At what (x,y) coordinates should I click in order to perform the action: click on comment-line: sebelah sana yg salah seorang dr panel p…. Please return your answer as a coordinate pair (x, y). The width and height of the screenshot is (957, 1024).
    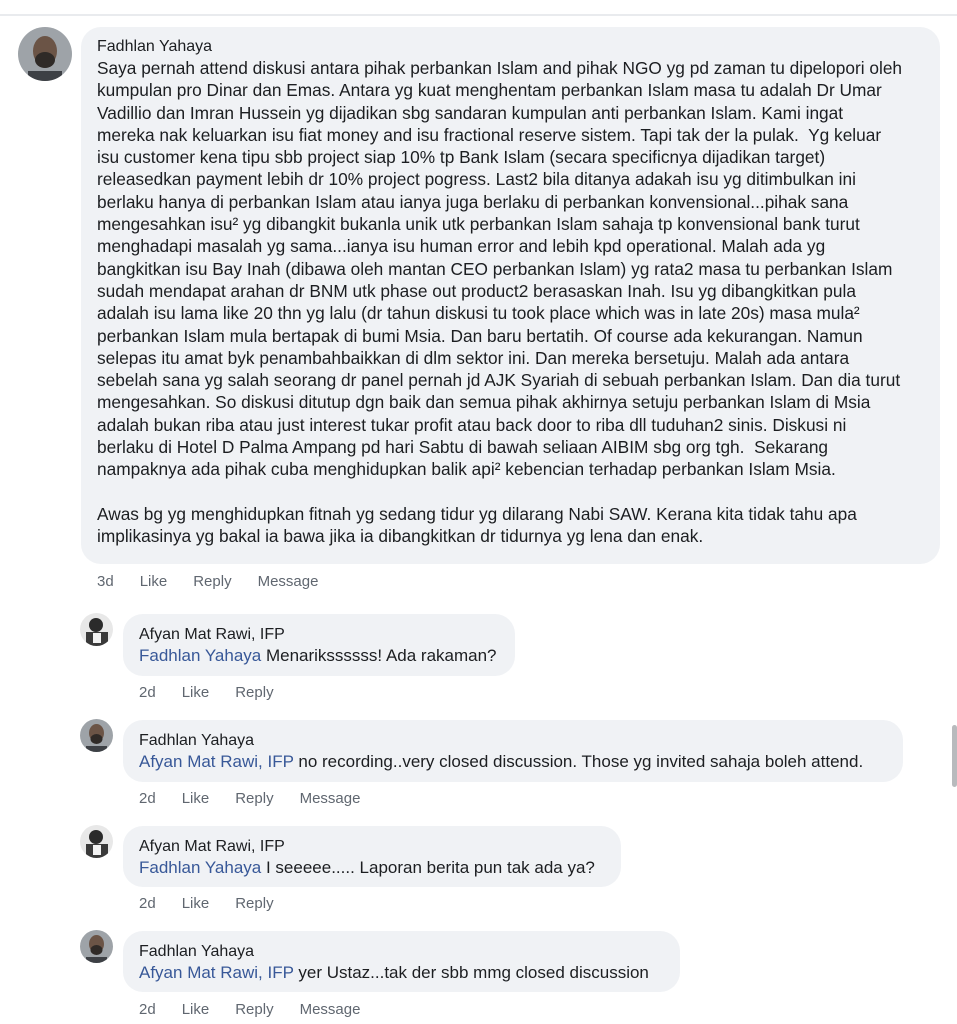
    Looking at the image, I should click on (499, 380).